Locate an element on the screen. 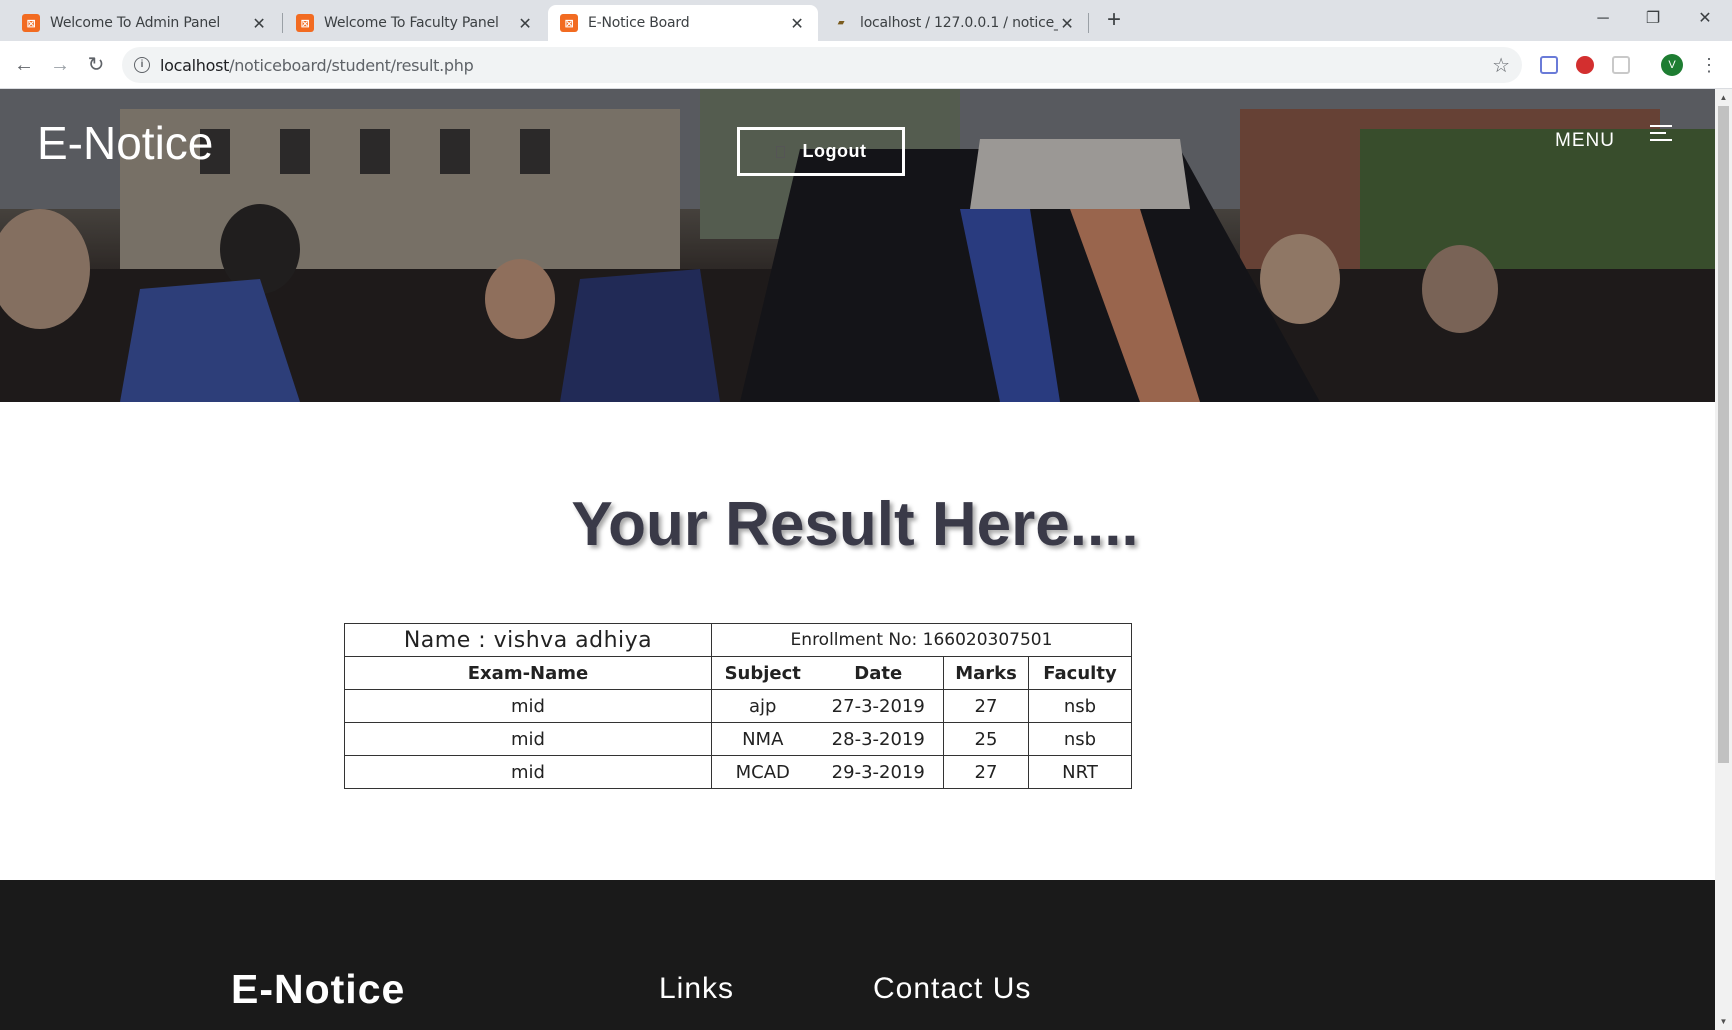  footer-contact-heading: Contact Us is located at coordinates (952, 988).